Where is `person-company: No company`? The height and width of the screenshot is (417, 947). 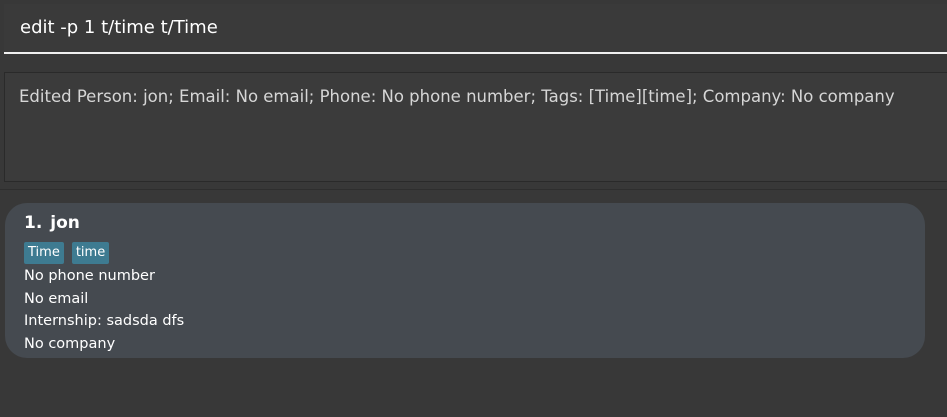
person-company: No company is located at coordinates (70, 343).